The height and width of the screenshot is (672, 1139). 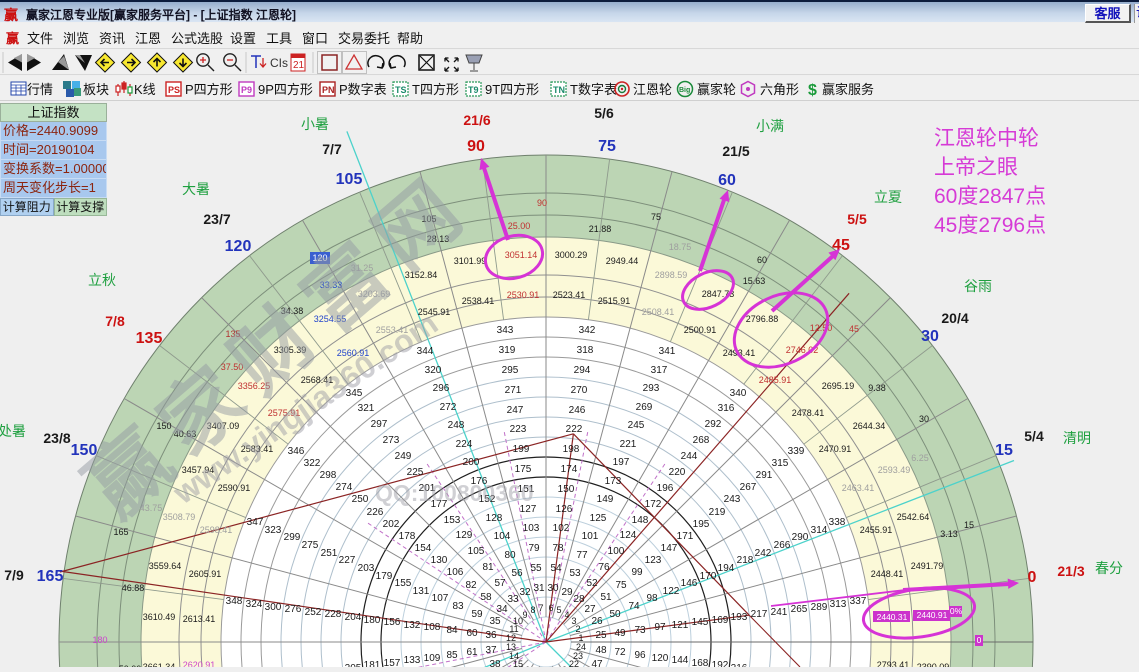 I want to click on svg-text: 249, so click(x=403, y=456).